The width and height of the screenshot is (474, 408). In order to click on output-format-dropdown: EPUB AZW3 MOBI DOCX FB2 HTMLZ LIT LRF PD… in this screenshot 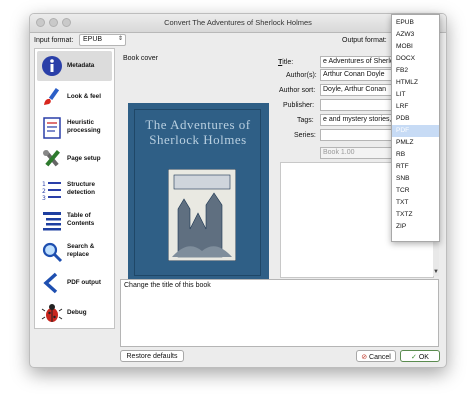, I will do `click(415, 128)`.